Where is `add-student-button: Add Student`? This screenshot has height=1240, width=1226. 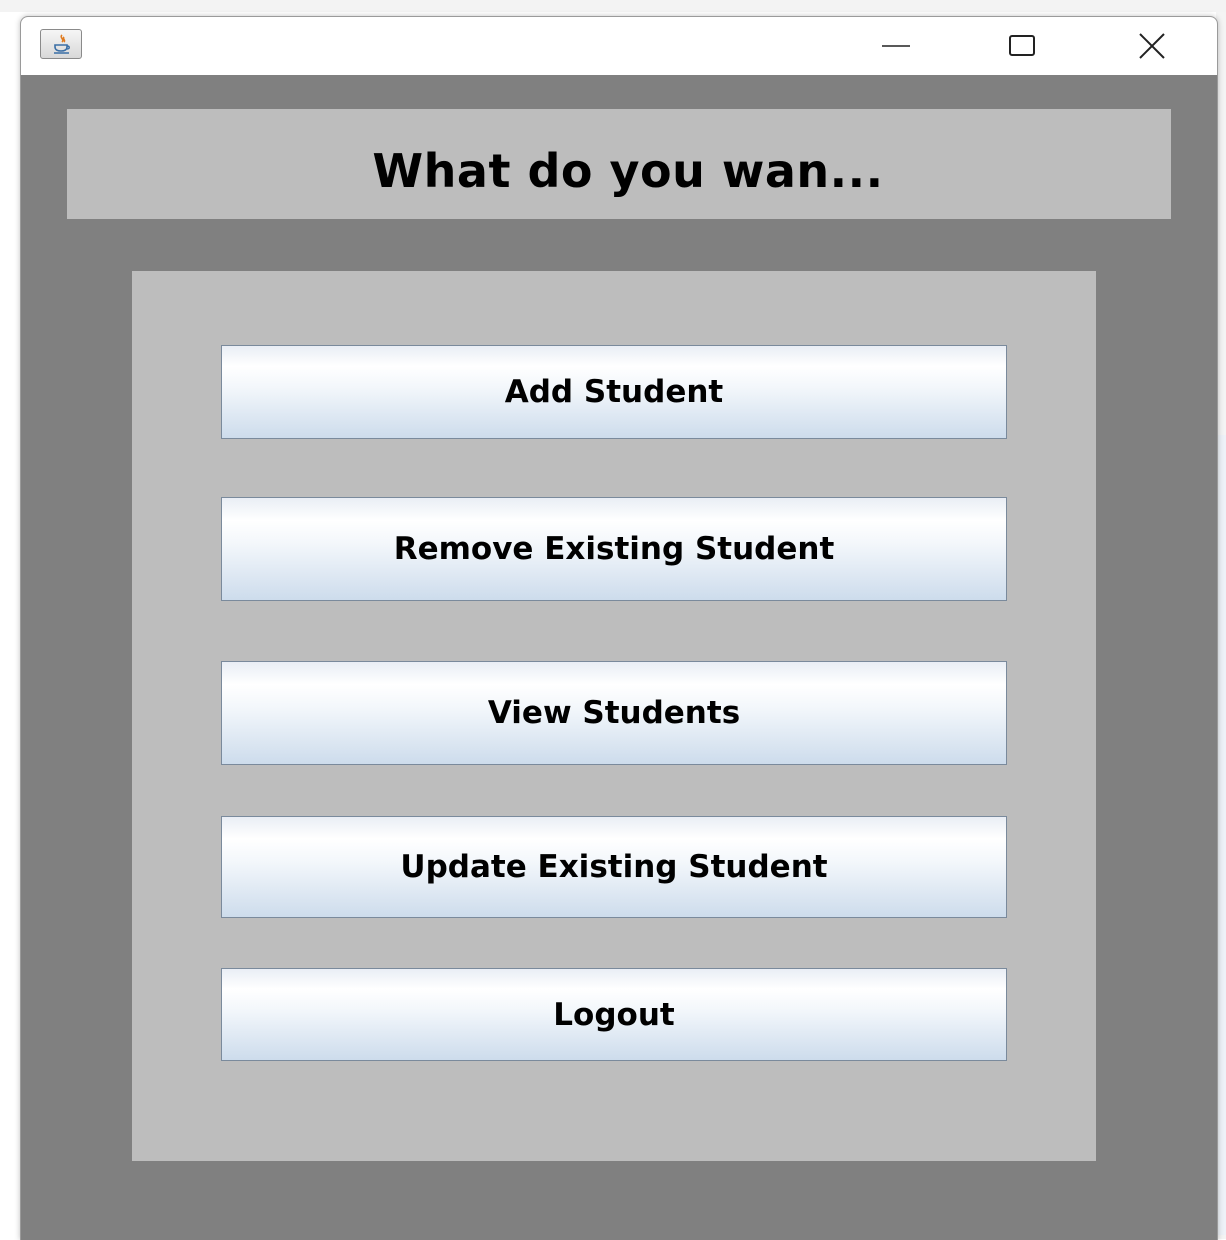 add-student-button: Add Student is located at coordinates (614, 392).